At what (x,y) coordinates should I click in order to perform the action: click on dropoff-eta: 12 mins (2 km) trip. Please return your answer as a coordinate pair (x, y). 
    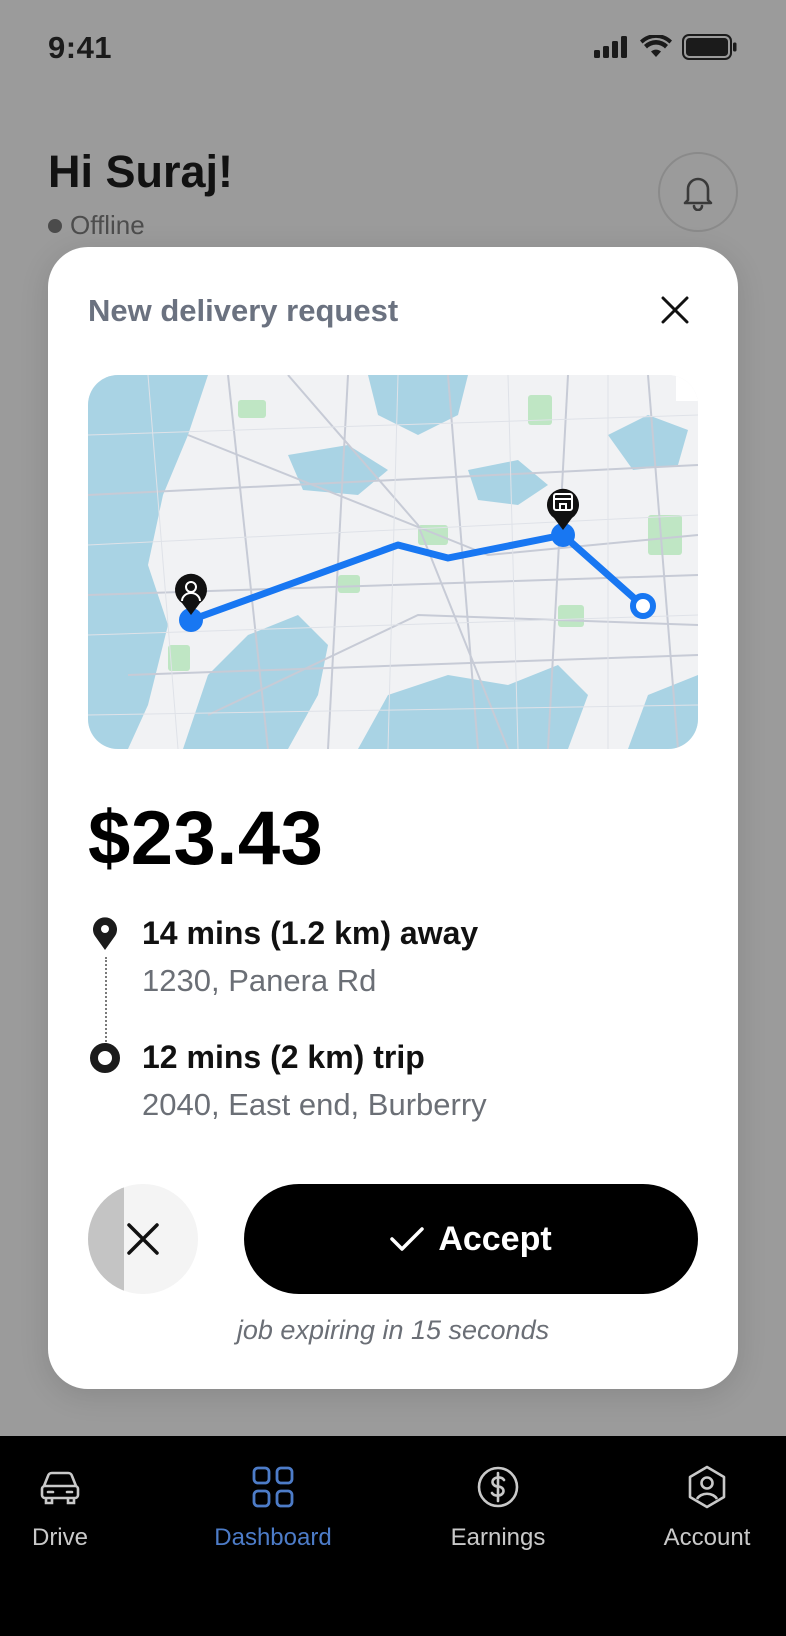
    Looking at the image, I should click on (283, 1057).